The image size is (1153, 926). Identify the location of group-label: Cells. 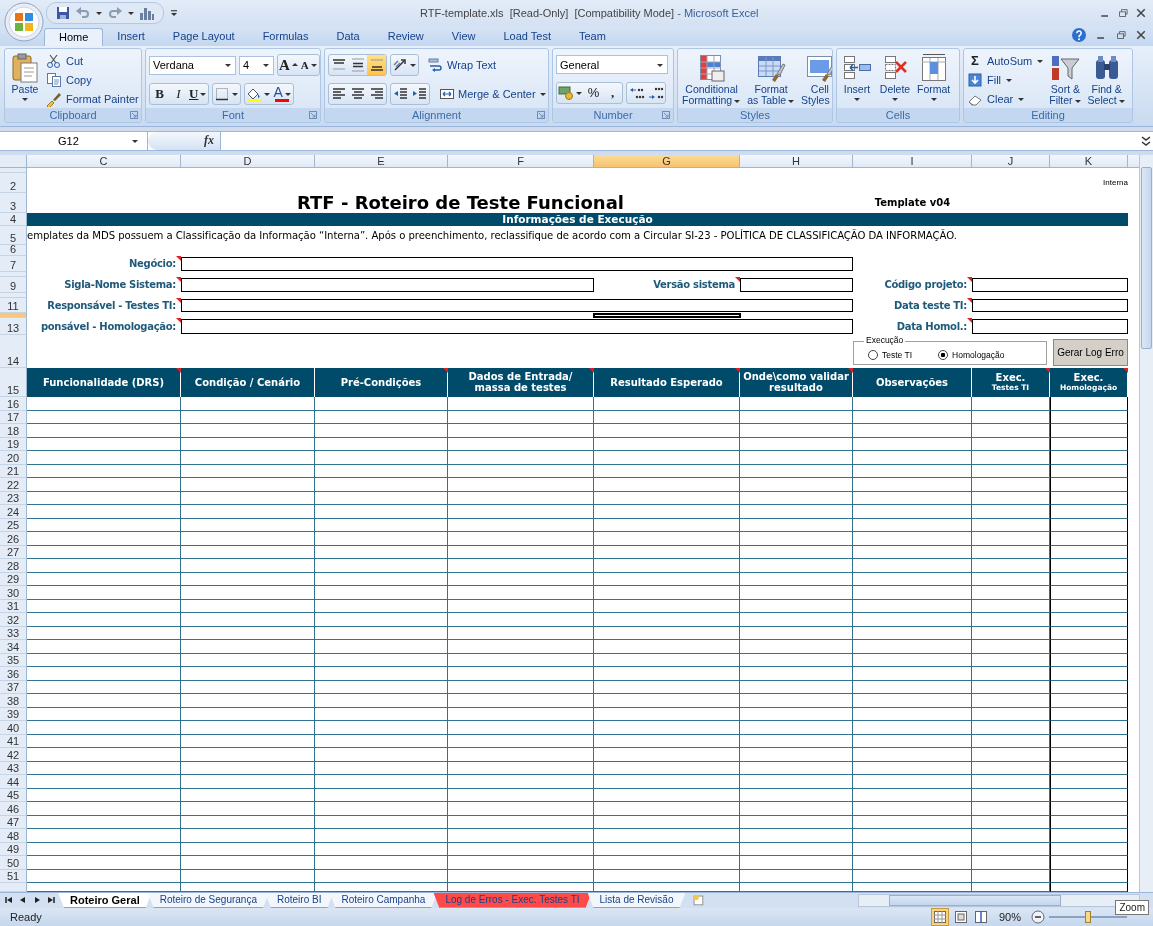
(898, 115).